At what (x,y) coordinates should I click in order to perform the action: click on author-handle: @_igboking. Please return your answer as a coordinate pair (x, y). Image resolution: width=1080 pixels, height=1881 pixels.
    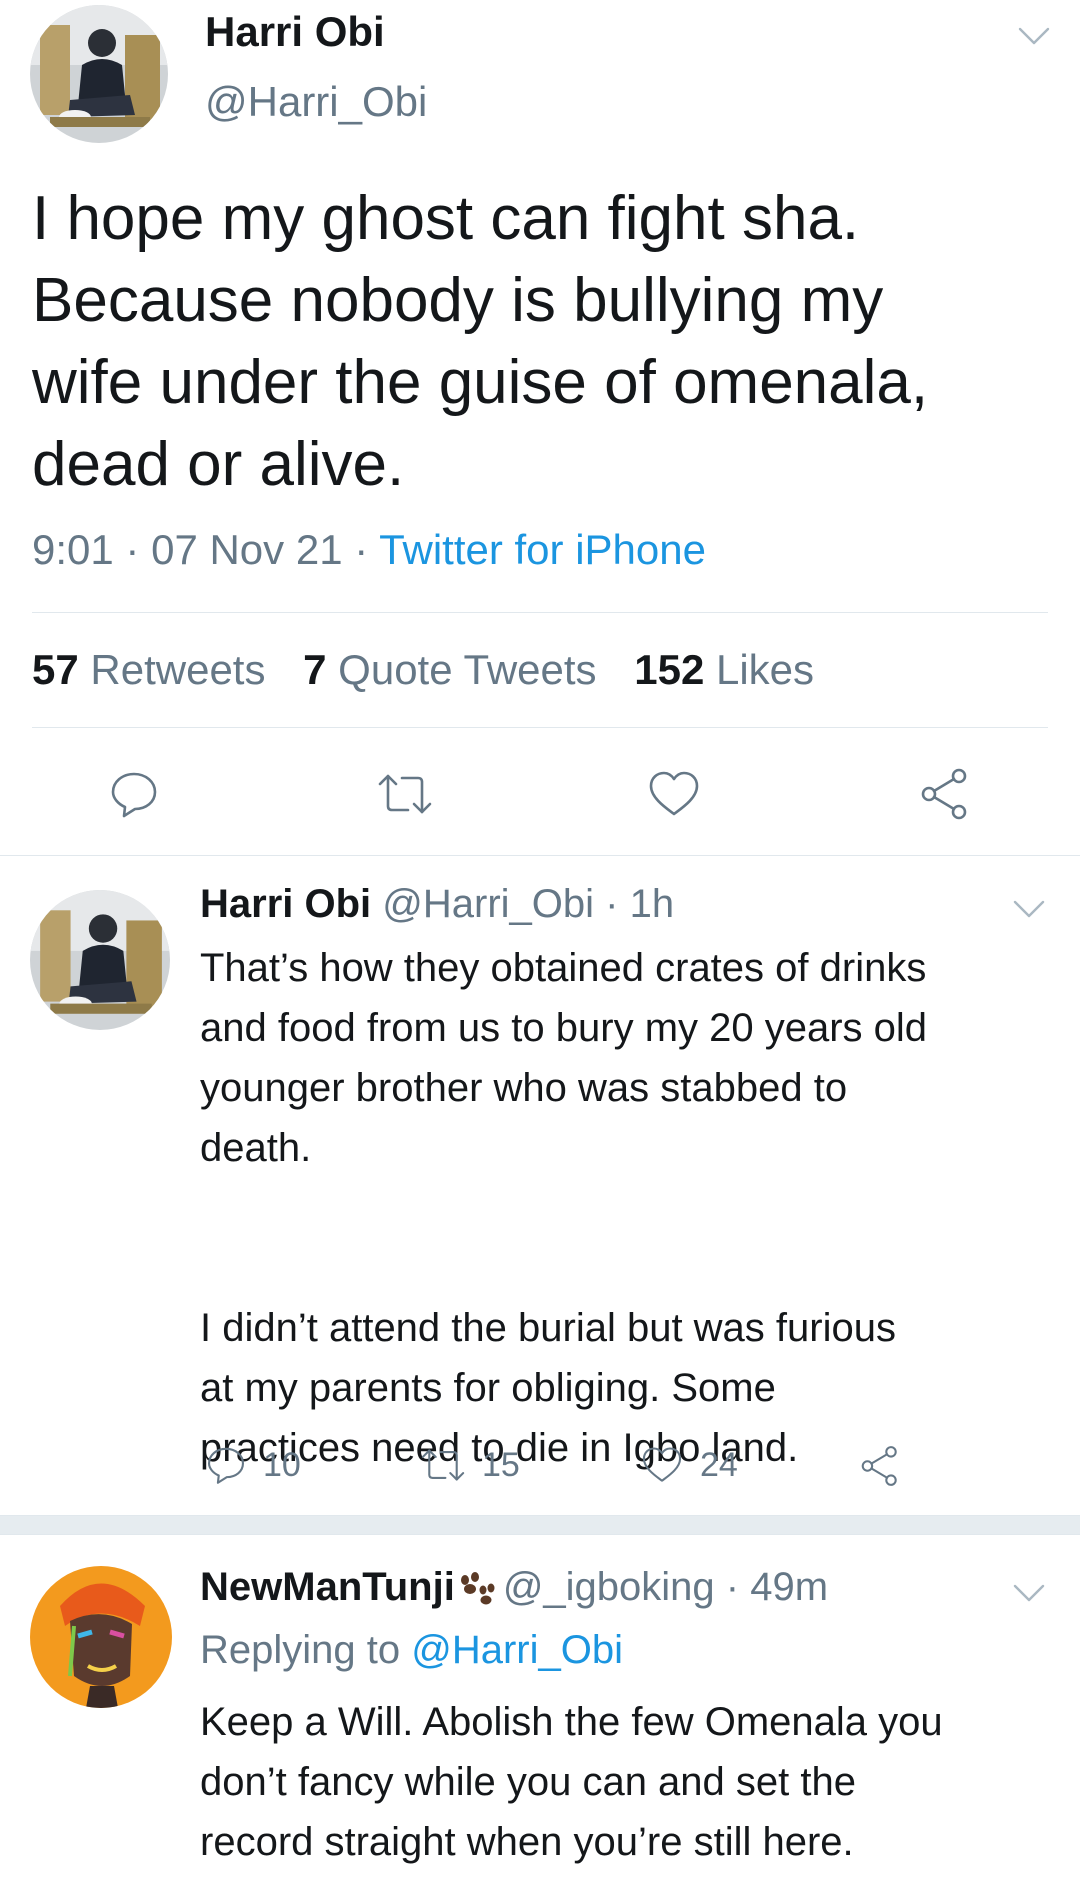
    Looking at the image, I should click on (609, 1587).